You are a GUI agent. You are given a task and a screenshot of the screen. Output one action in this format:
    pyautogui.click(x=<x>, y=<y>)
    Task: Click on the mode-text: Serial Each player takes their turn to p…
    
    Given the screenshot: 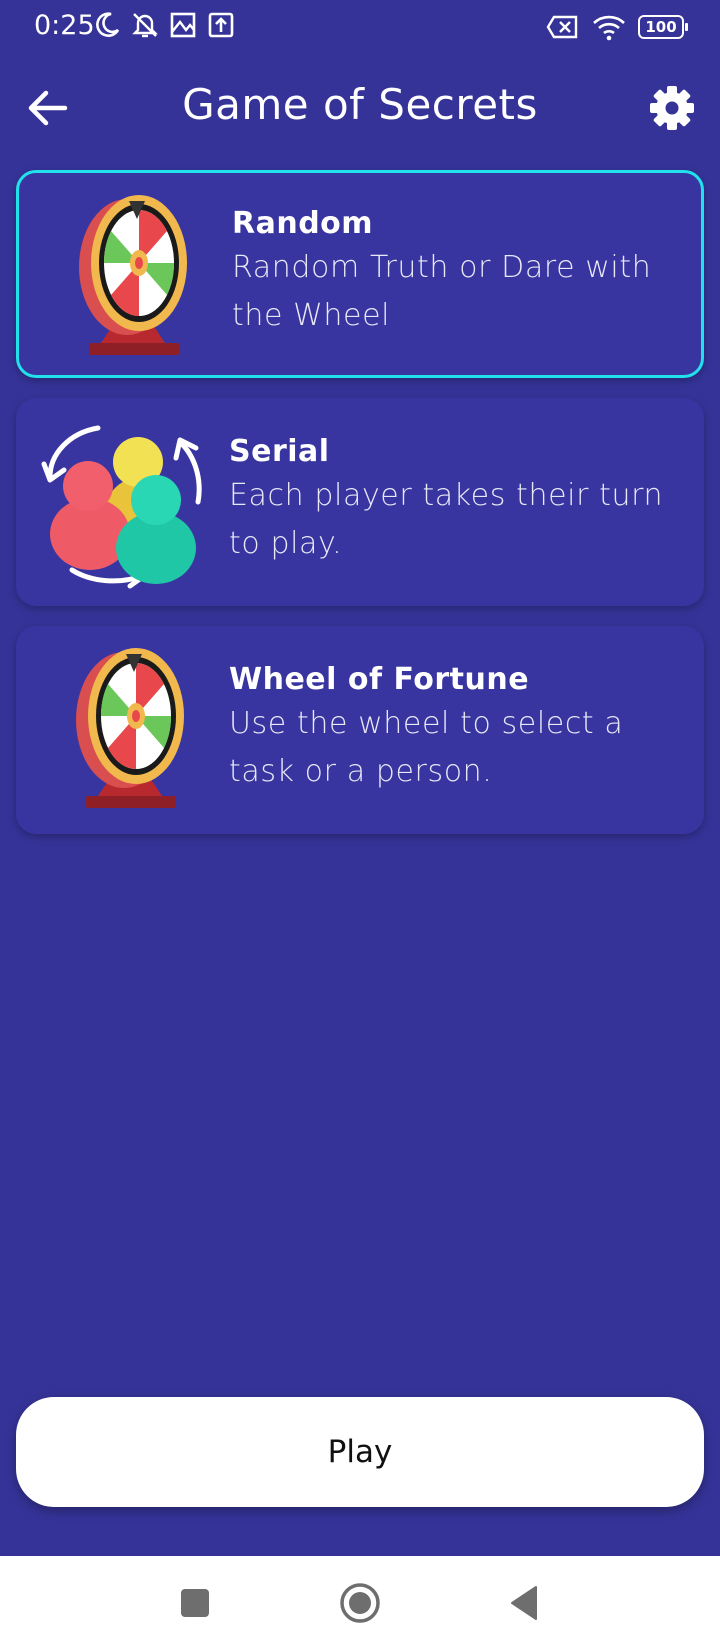 What is the action you would take?
    pyautogui.click(x=459, y=500)
    